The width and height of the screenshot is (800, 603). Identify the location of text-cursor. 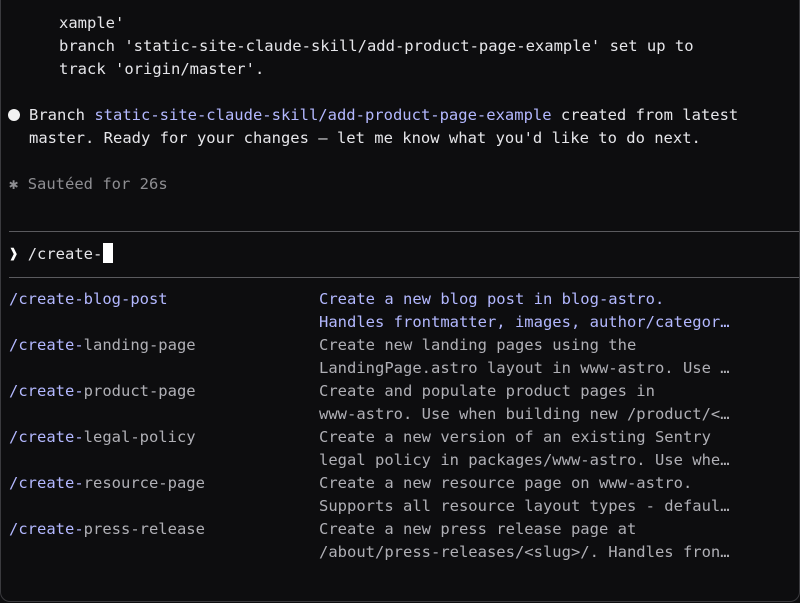
(108, 253).